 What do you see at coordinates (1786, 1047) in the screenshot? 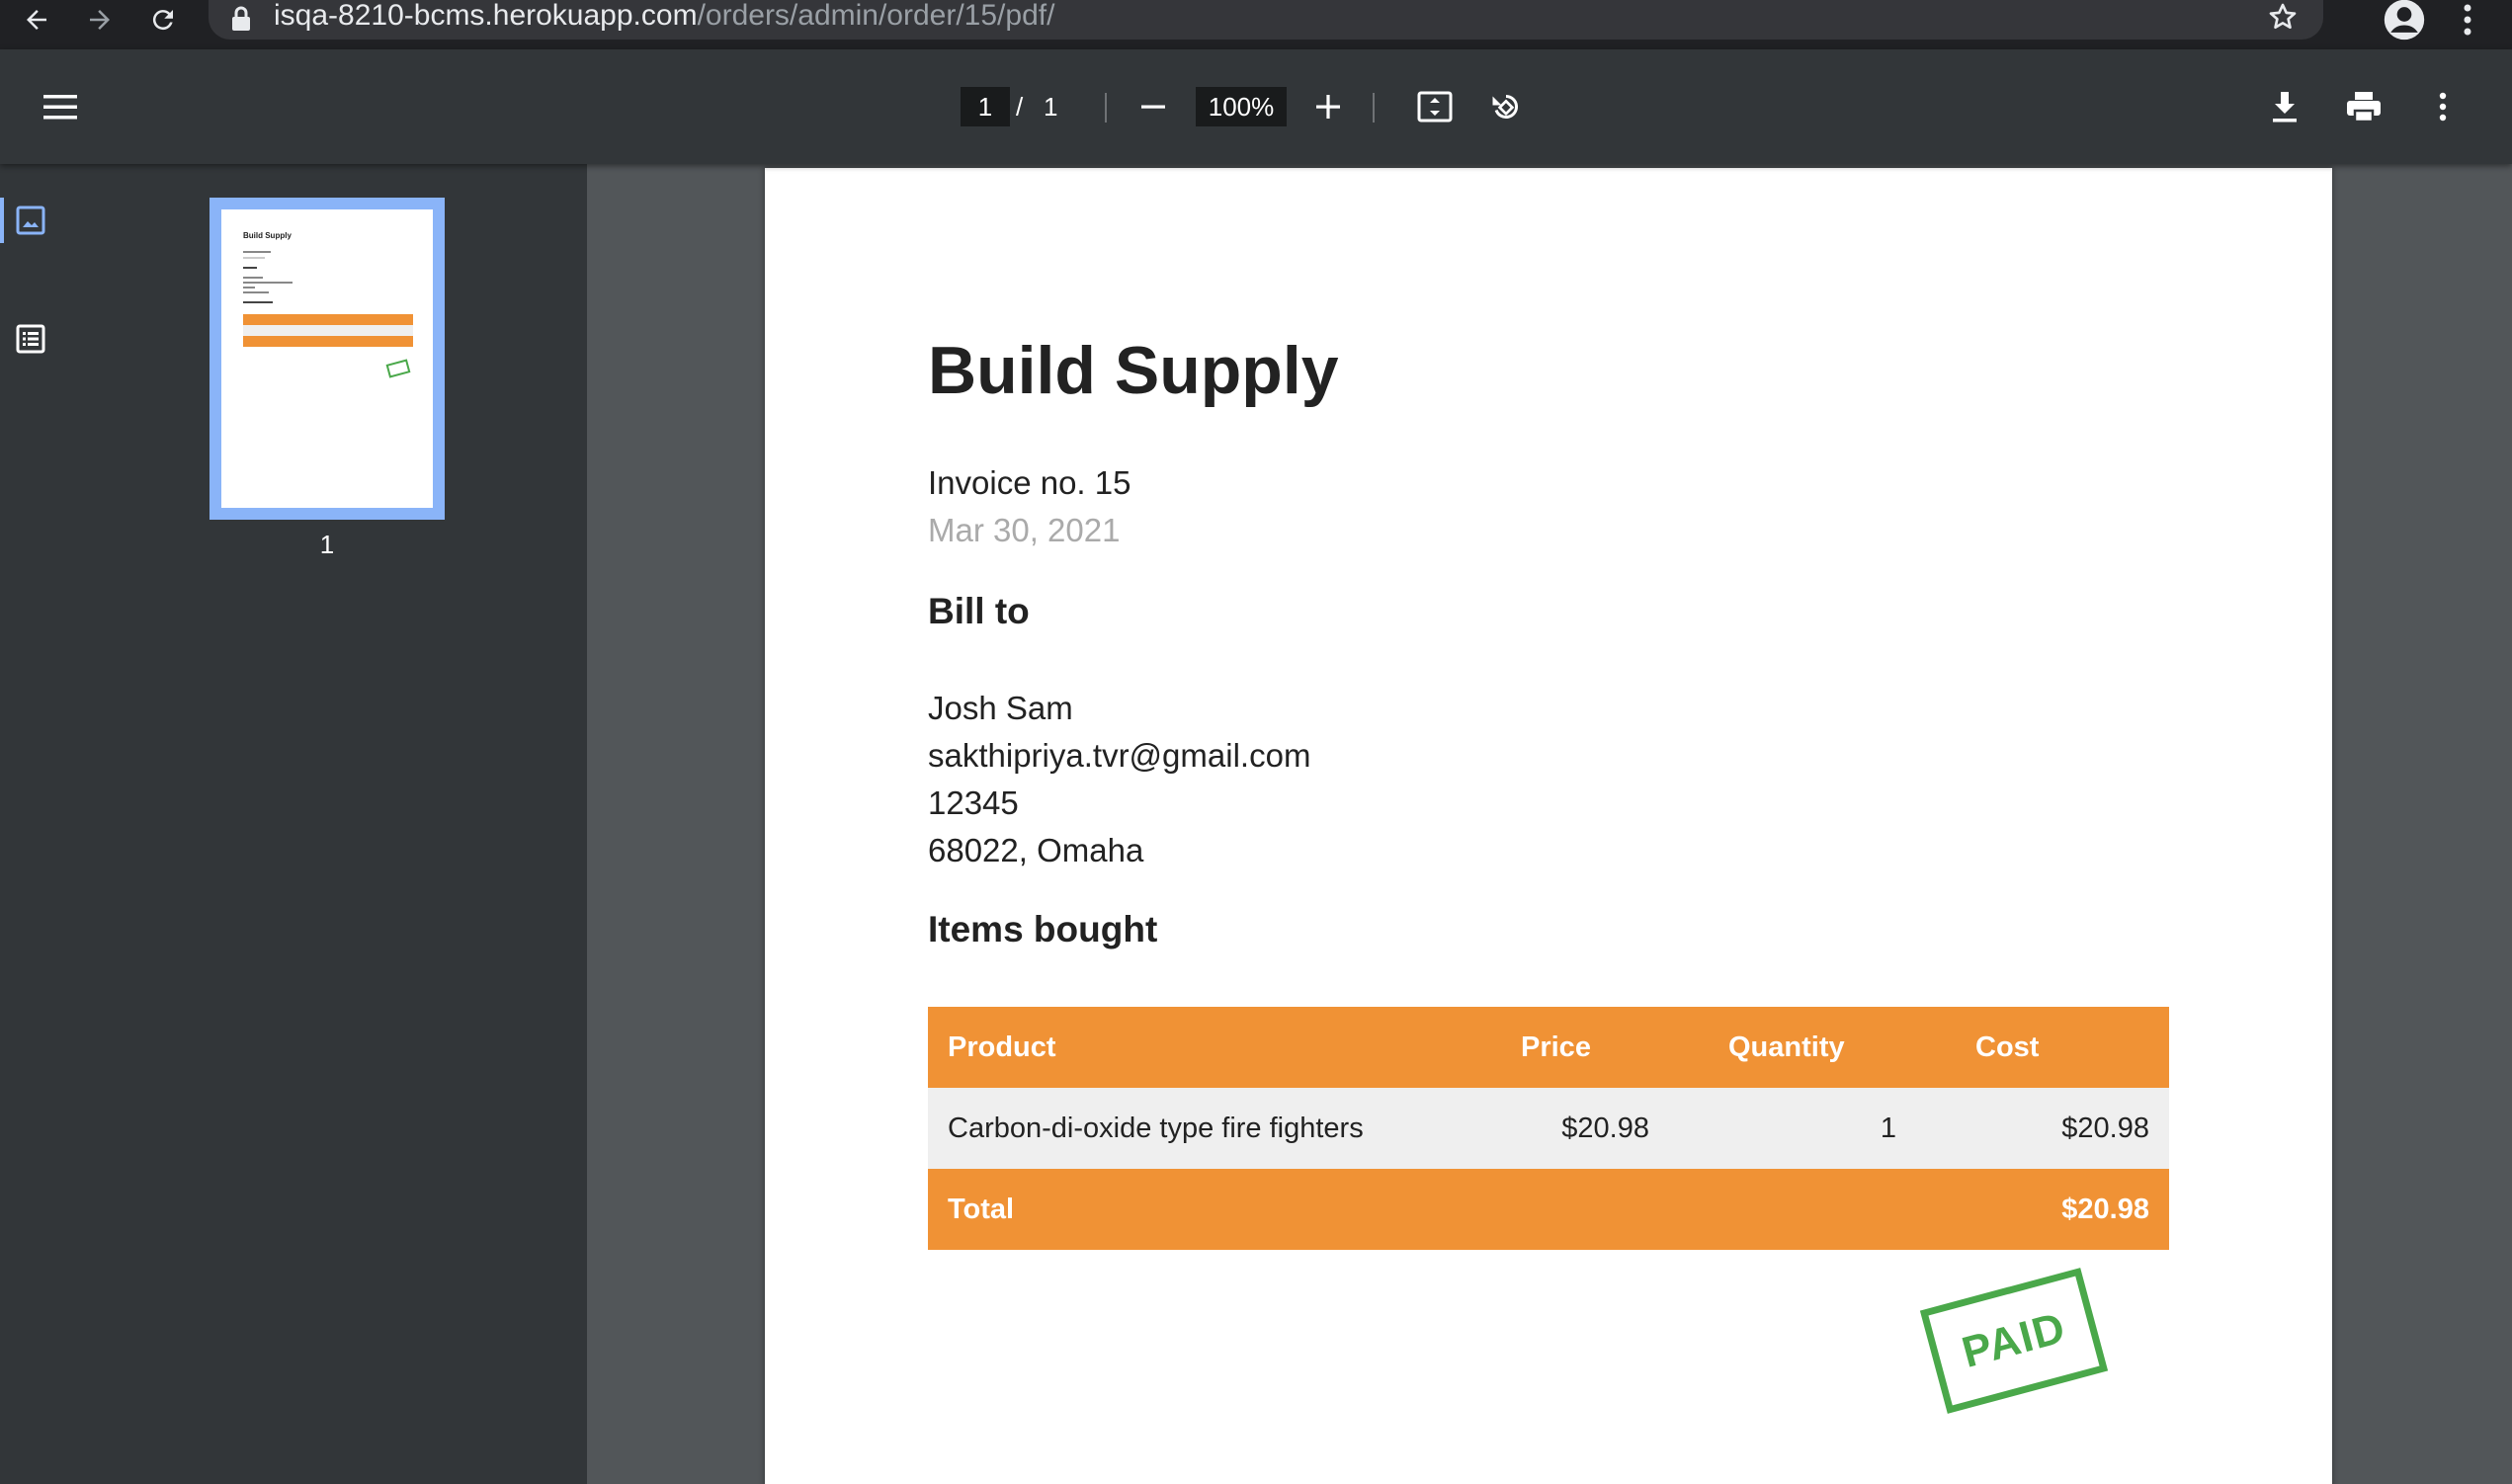
I see `header-quantity: Quantity` at bounding box center [1786, 1047].